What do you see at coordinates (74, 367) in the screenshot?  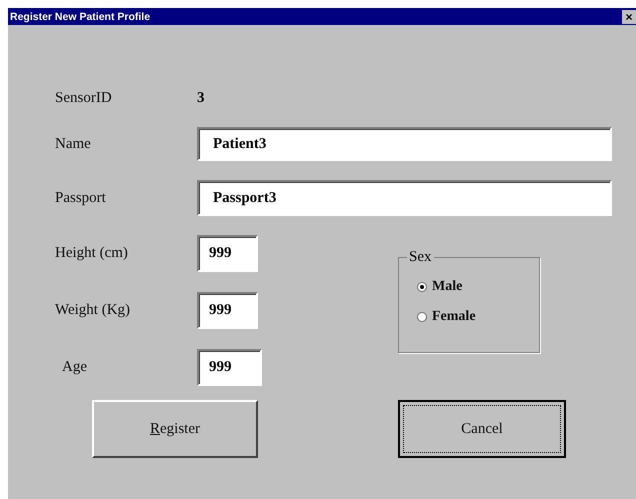 I see `field-label: Age` at bounding box center [74, 367].